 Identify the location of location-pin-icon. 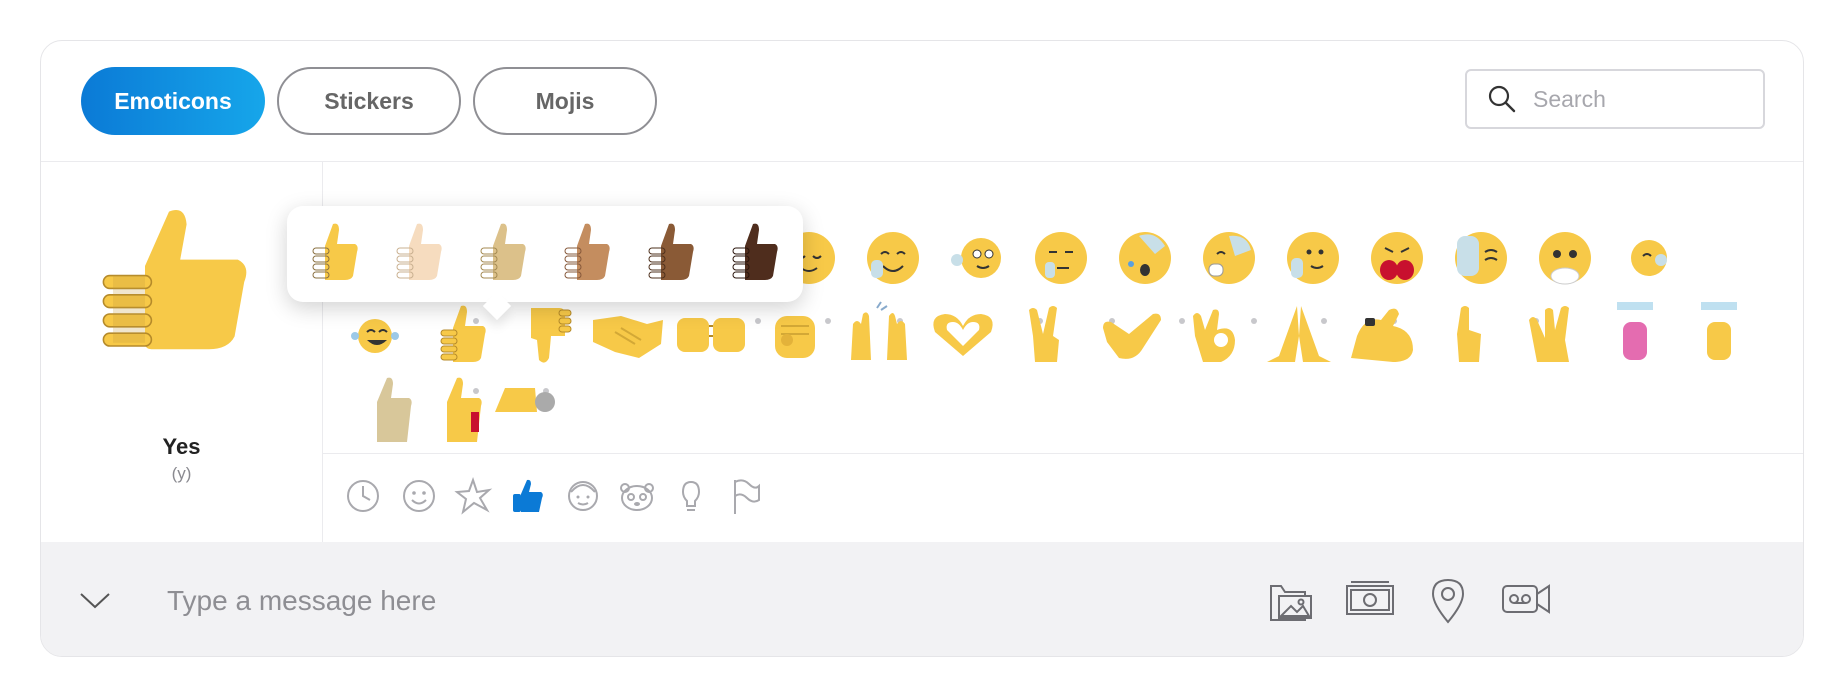
(1448, 599).